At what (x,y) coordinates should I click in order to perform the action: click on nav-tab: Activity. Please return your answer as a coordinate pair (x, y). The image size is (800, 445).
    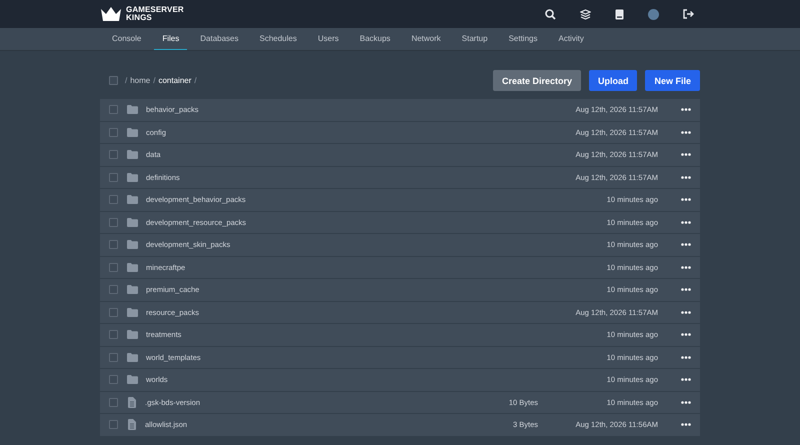
    Looking at the image, I should click on (571, 39).